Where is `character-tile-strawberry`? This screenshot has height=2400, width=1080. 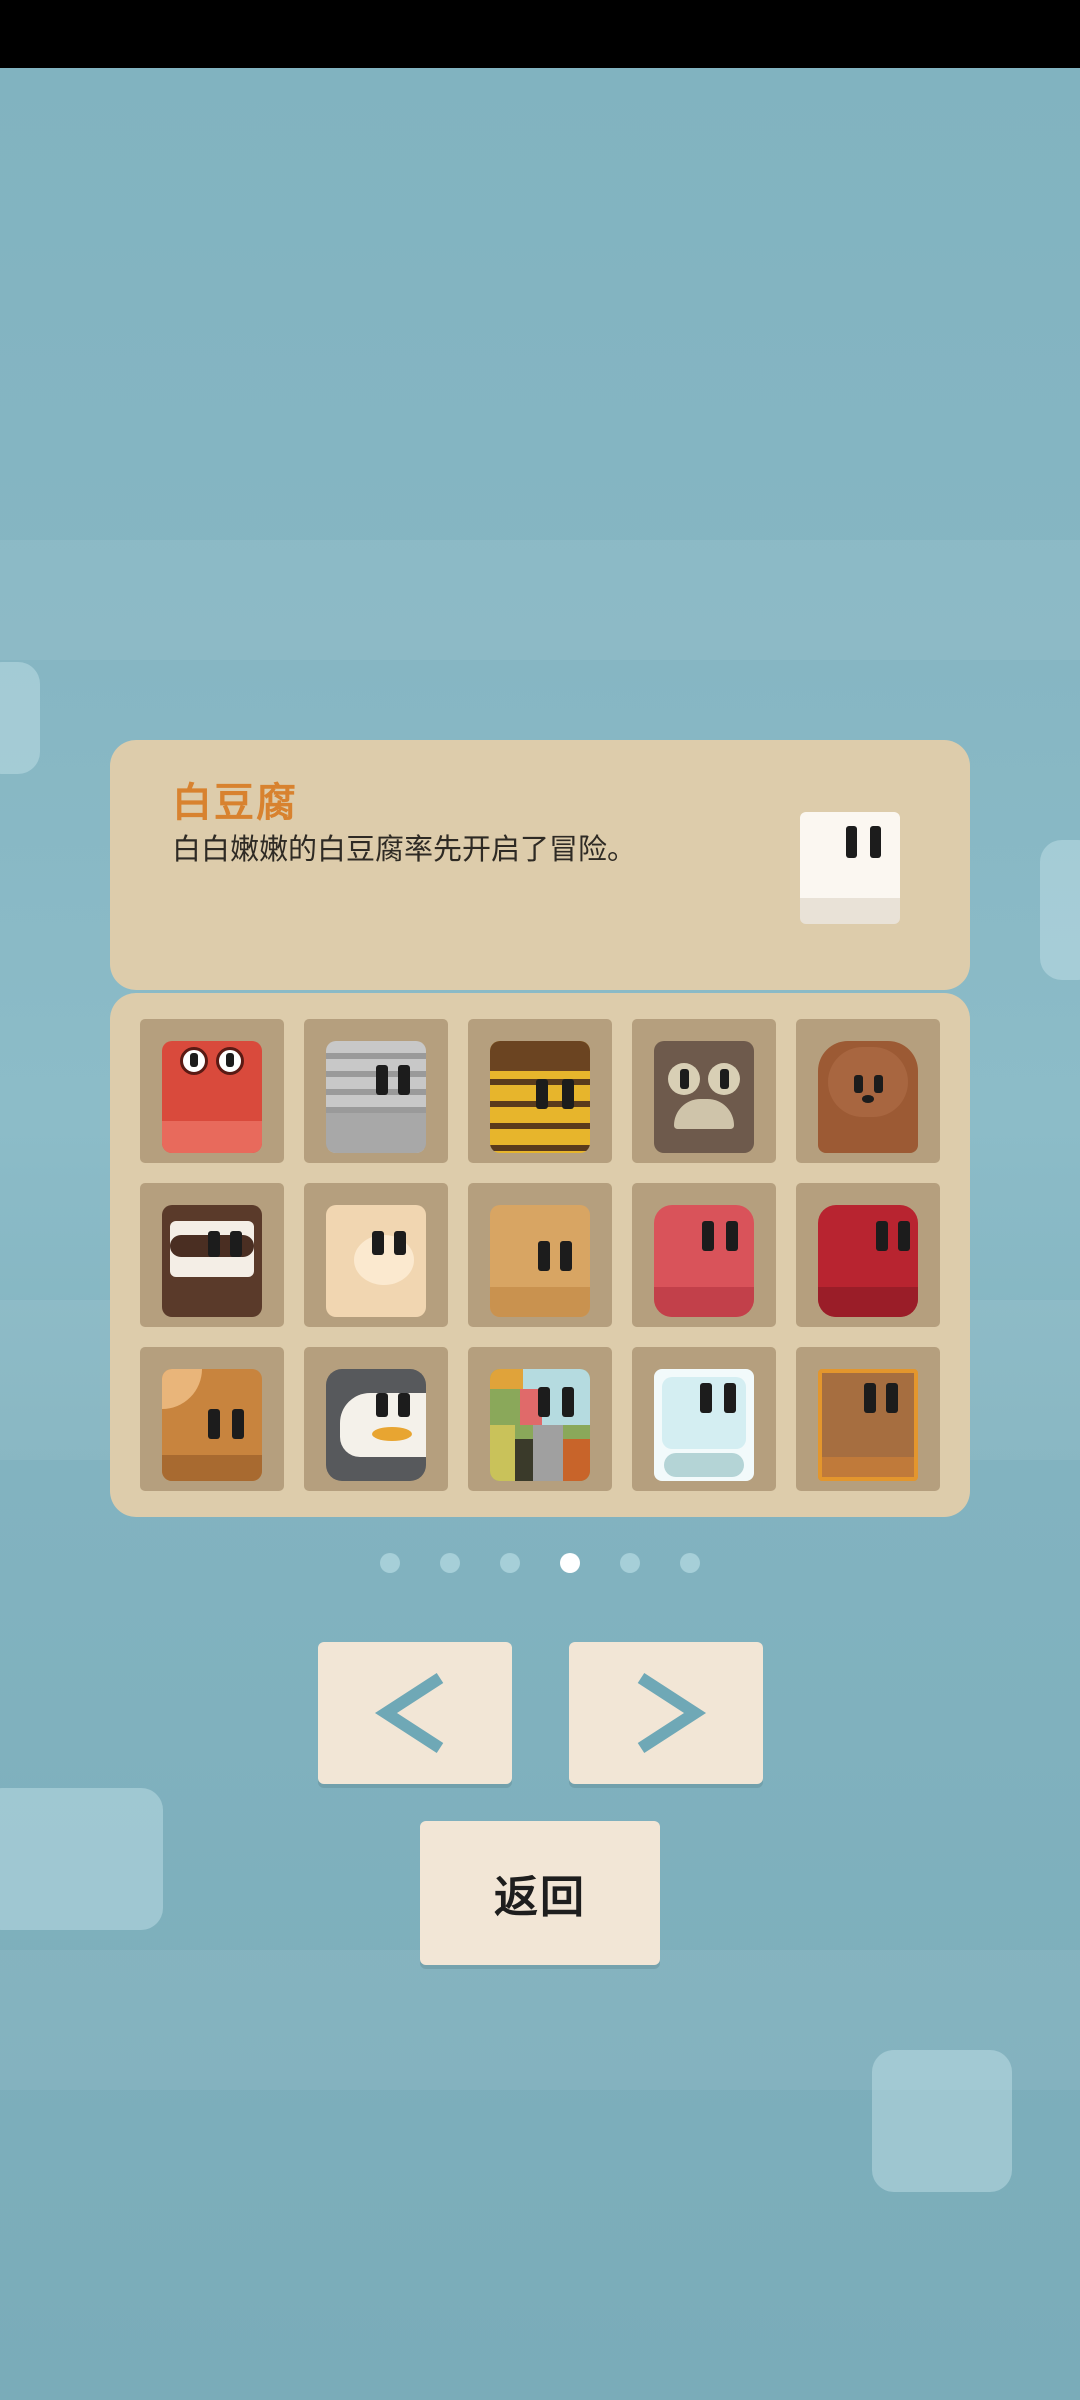 character-tile-strawberry is located at coordinates (704, 1255).